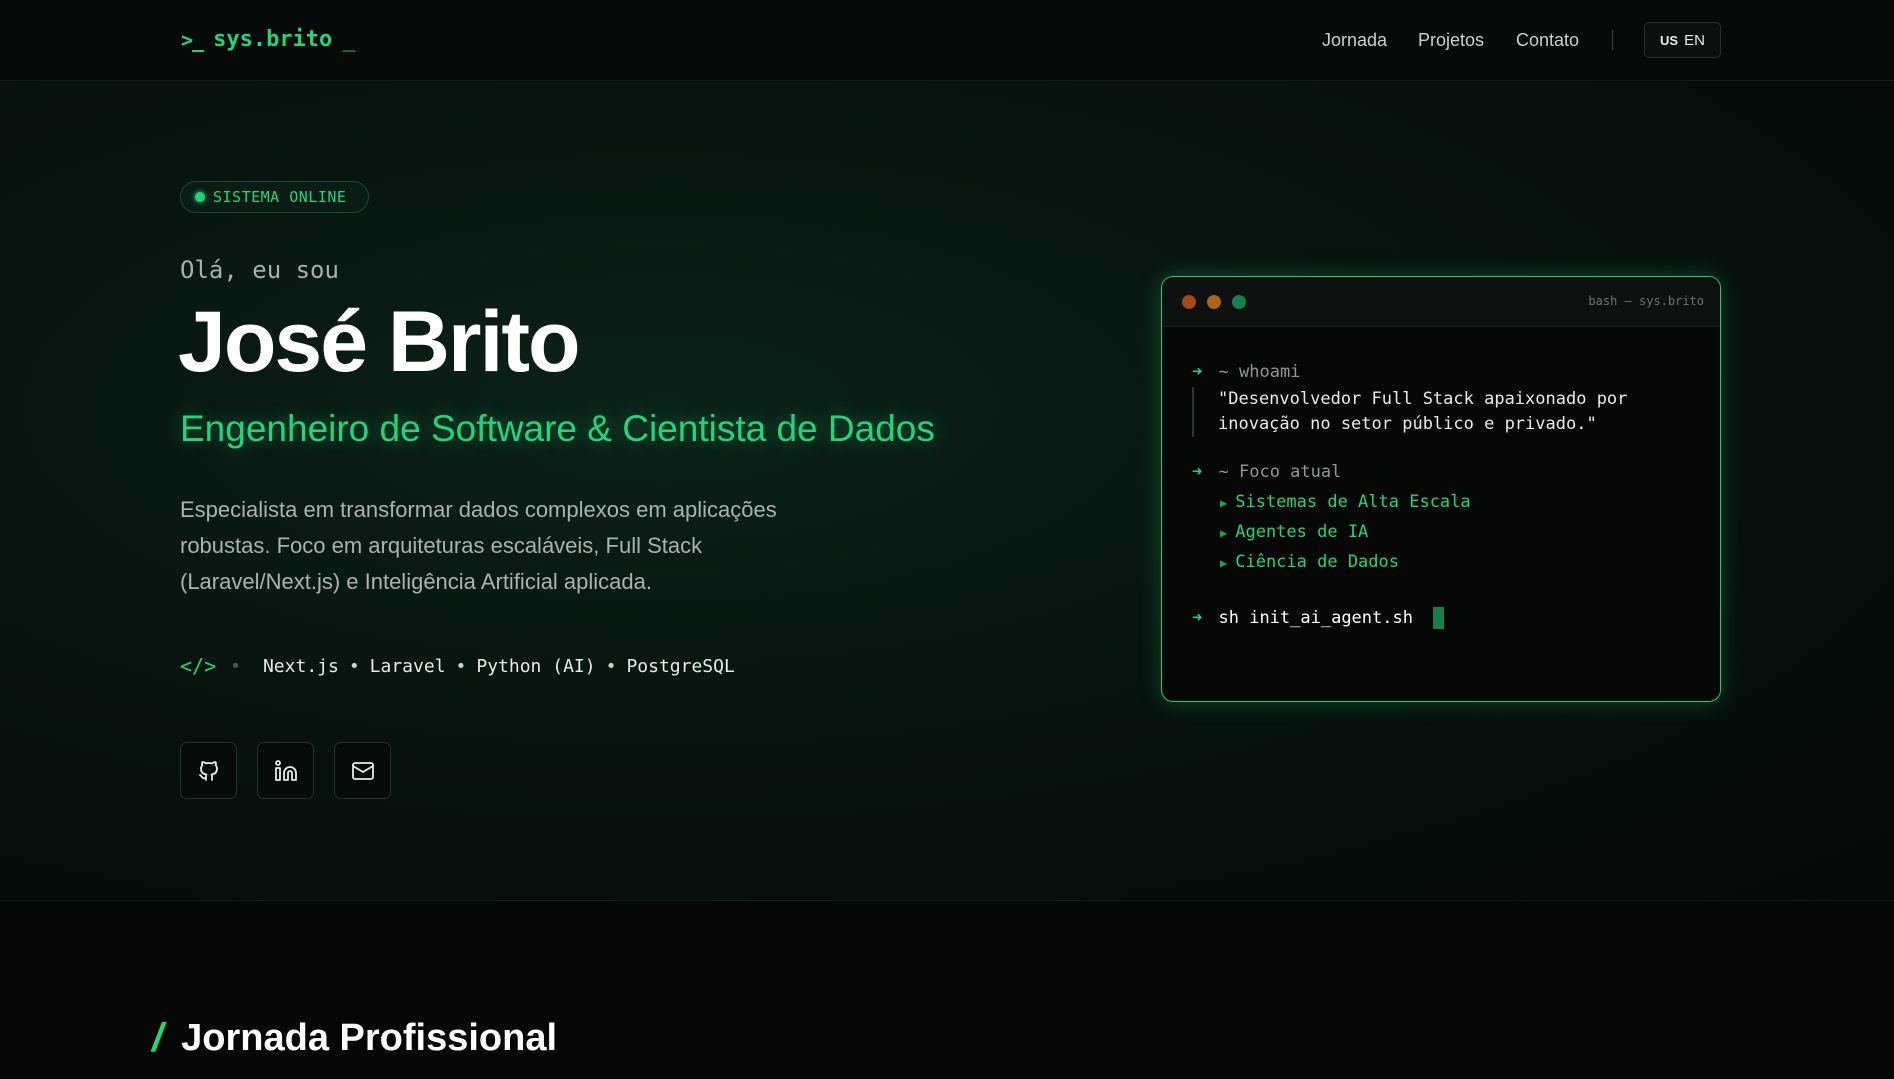 The image size is (1894, 1079). I want to click on maximize-dot-icon, so click(1239, 301).